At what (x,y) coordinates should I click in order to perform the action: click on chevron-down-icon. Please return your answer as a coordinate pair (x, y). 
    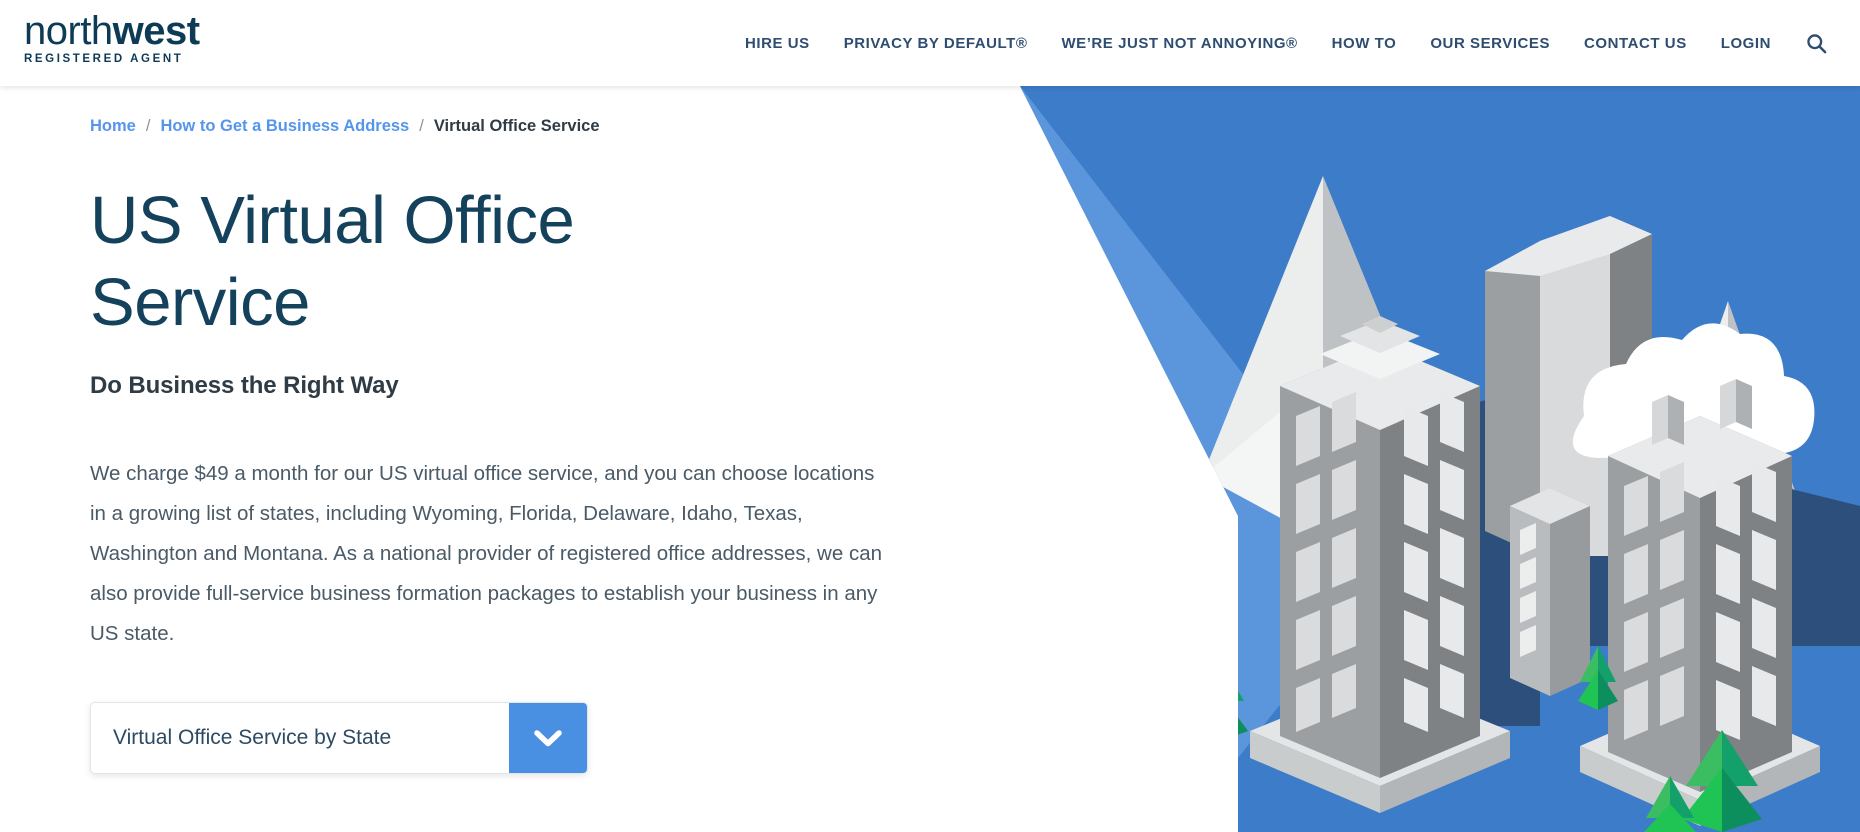
    Looking at the image, I should click on (548, 737).